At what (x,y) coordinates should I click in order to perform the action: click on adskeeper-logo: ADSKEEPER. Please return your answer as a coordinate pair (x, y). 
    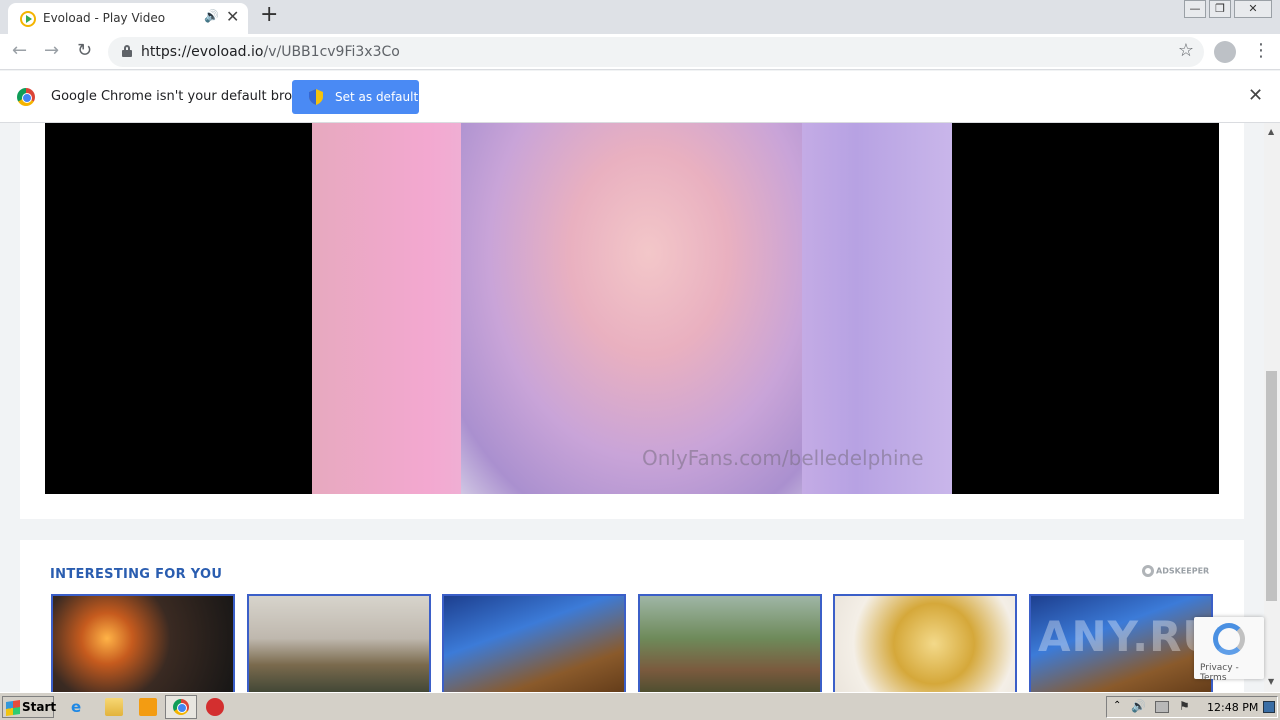
    Looking at the image, I should click on (1175, 571).